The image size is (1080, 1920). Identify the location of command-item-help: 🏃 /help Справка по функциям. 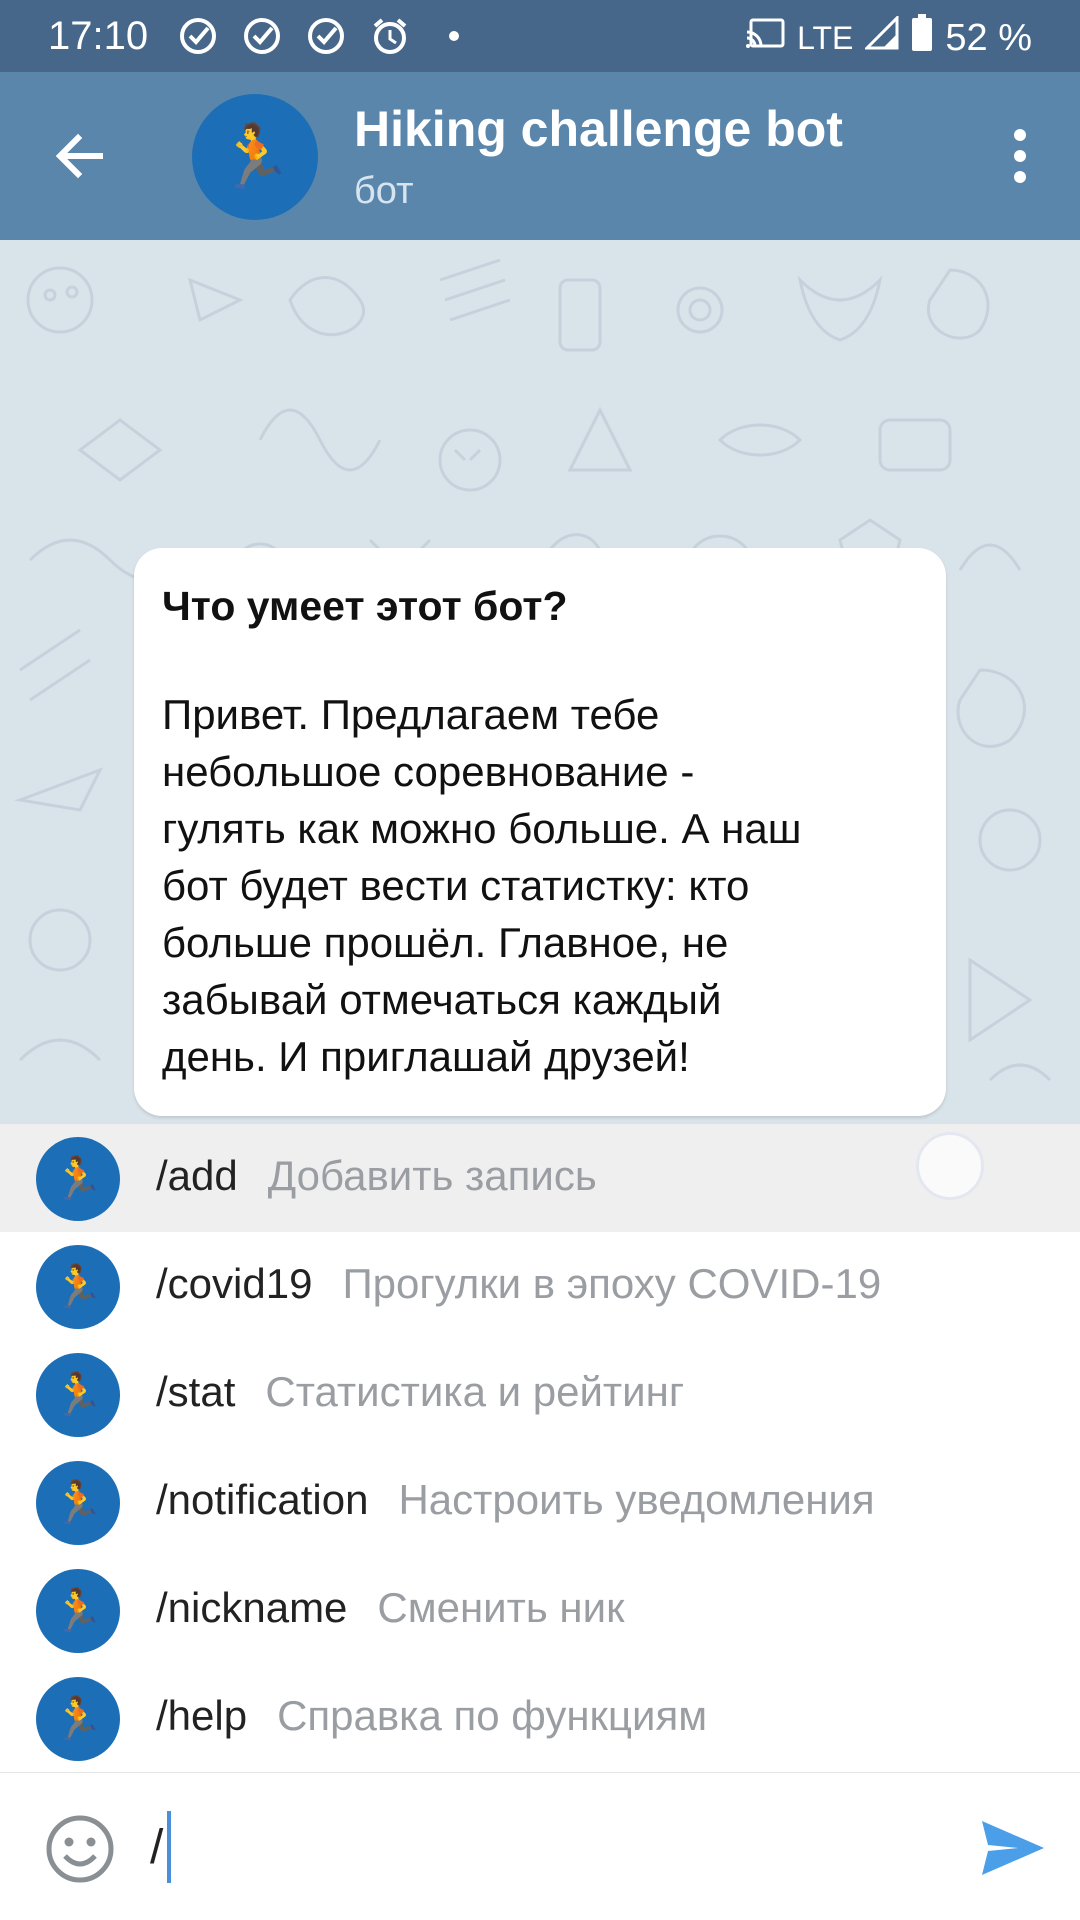
(540, 1718).